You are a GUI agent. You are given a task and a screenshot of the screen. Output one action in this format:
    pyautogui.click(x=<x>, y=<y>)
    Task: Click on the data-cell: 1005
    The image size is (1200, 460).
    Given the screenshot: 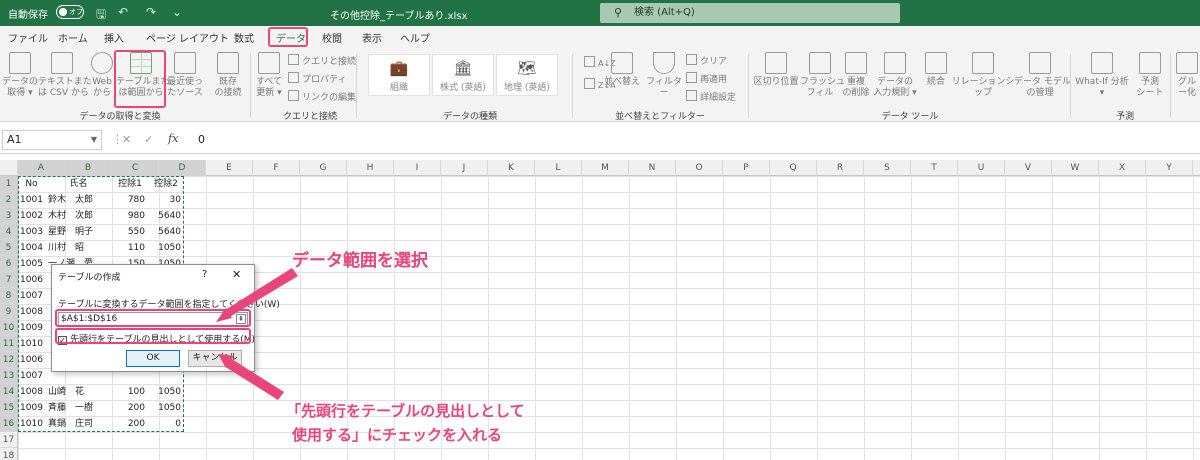 What is the action you would take?
    pyautogui.click(x=31, y=264)
    